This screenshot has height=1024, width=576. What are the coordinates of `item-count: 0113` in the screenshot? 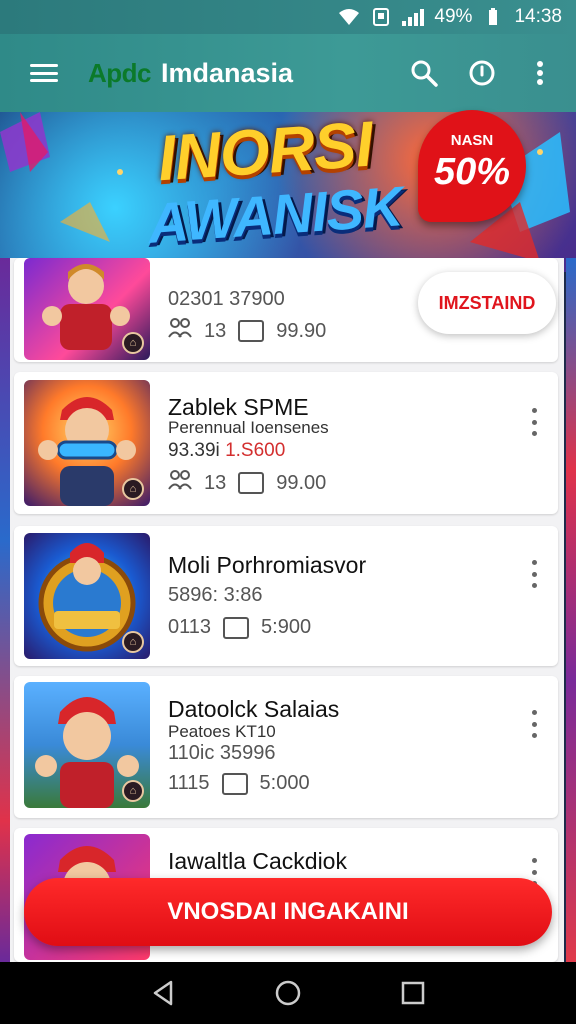 It's located at (190, 627).